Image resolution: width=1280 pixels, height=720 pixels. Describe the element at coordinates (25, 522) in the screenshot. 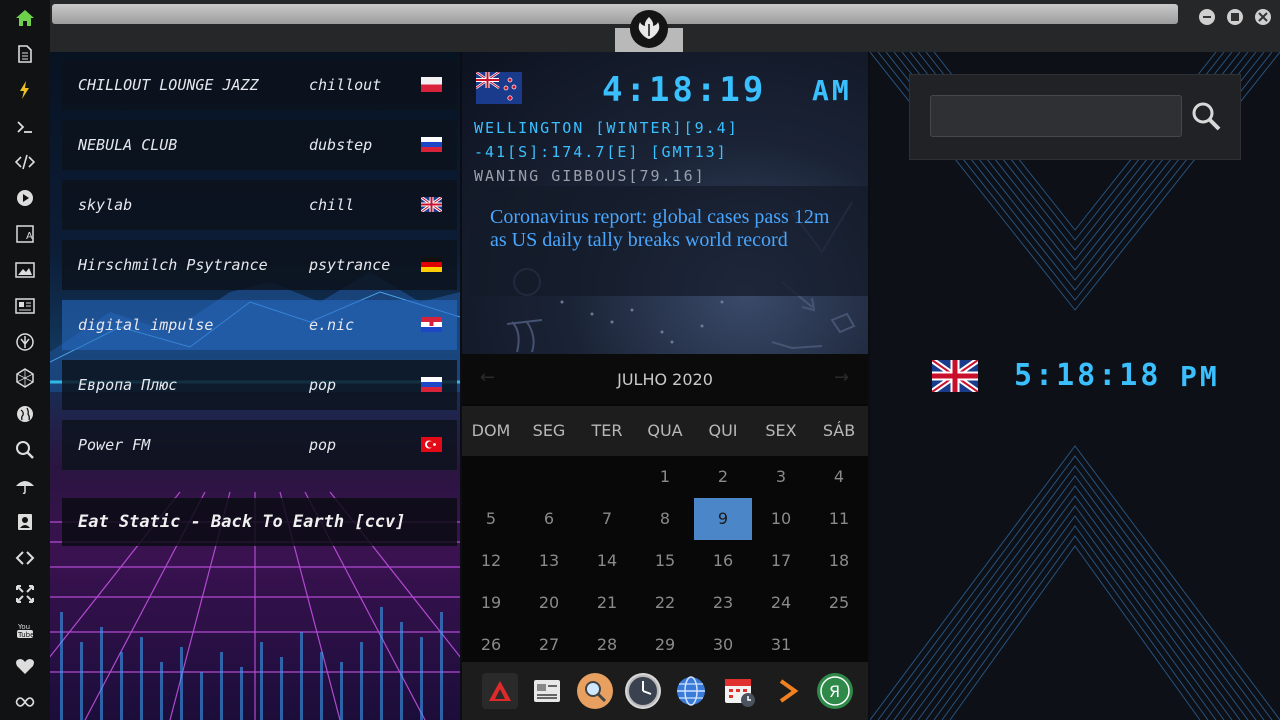

I see `contact-icon` at that location.